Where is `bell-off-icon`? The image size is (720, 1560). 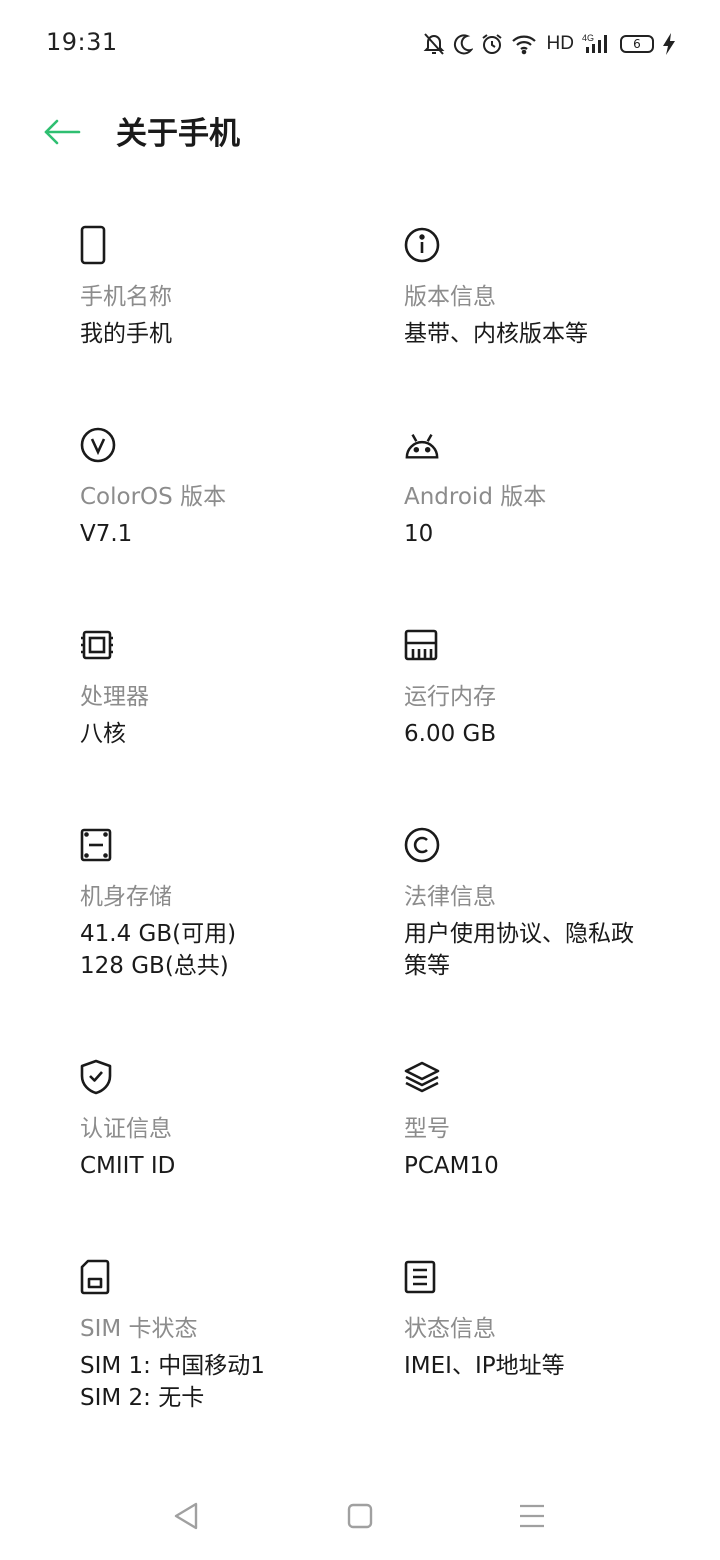 bell-off-icon is located at coordinates (434, 44).